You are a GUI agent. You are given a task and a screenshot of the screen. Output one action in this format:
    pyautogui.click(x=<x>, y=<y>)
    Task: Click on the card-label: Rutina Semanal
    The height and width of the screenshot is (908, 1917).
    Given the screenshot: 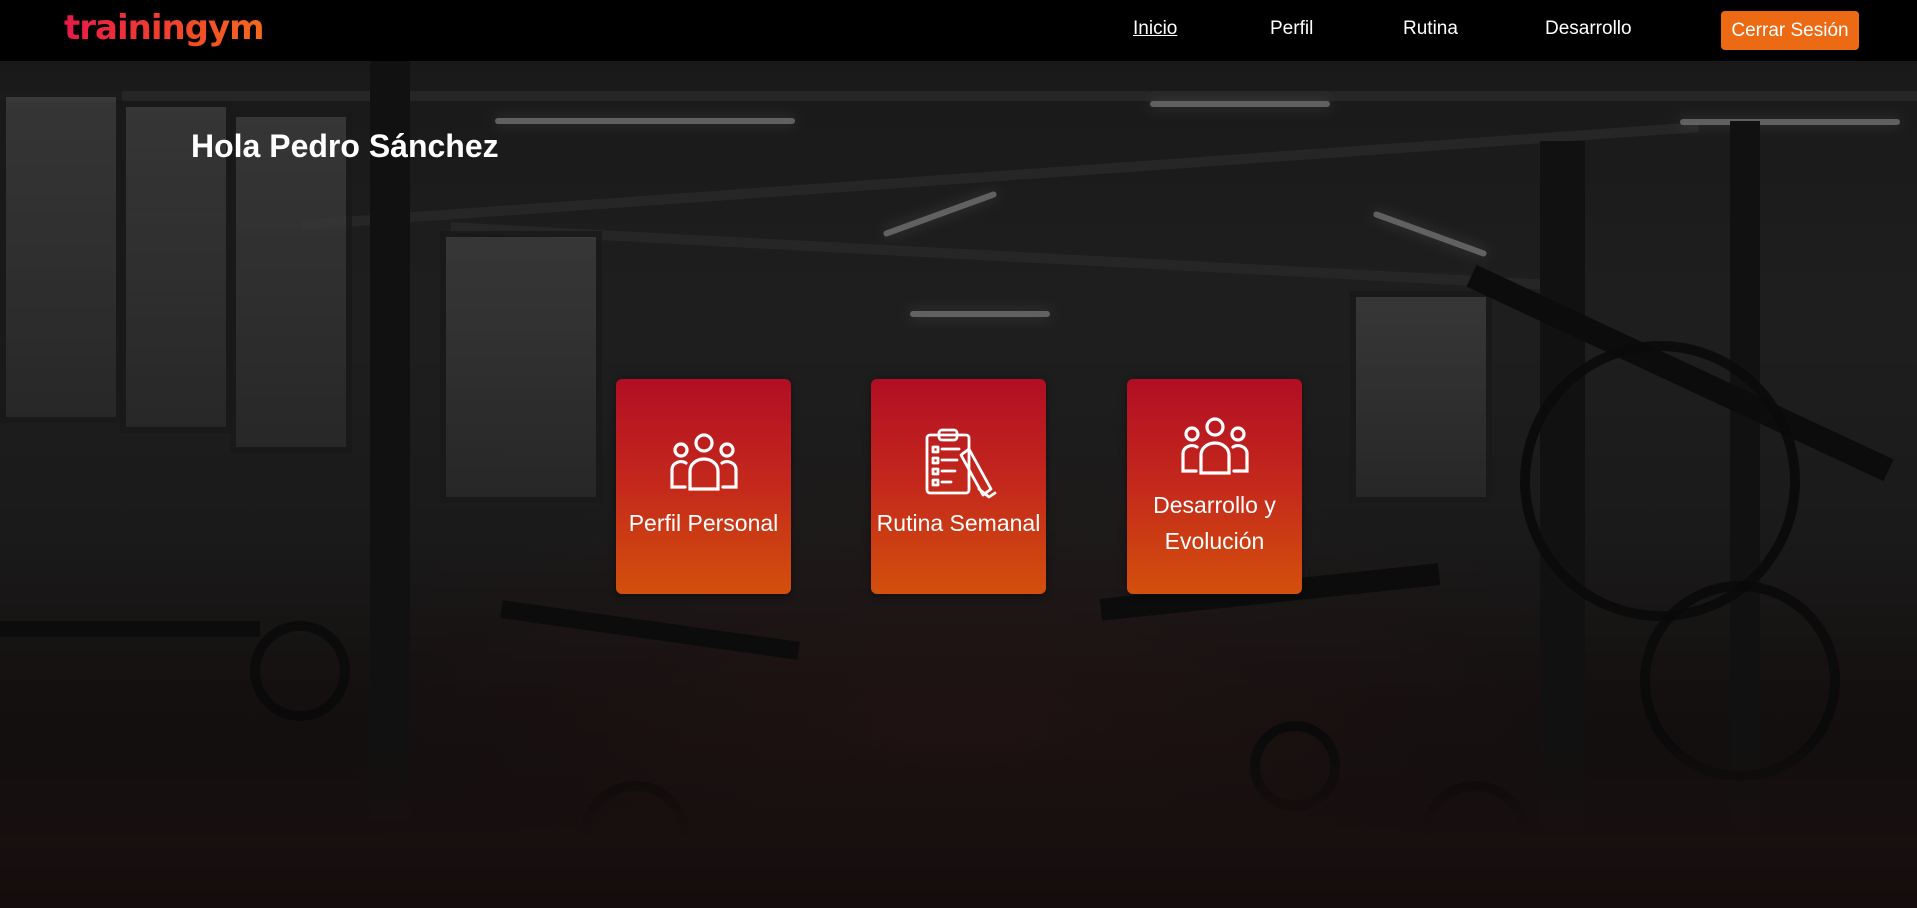 What is the action you would take?
    pyautogui.click(x=958, y=523)
    